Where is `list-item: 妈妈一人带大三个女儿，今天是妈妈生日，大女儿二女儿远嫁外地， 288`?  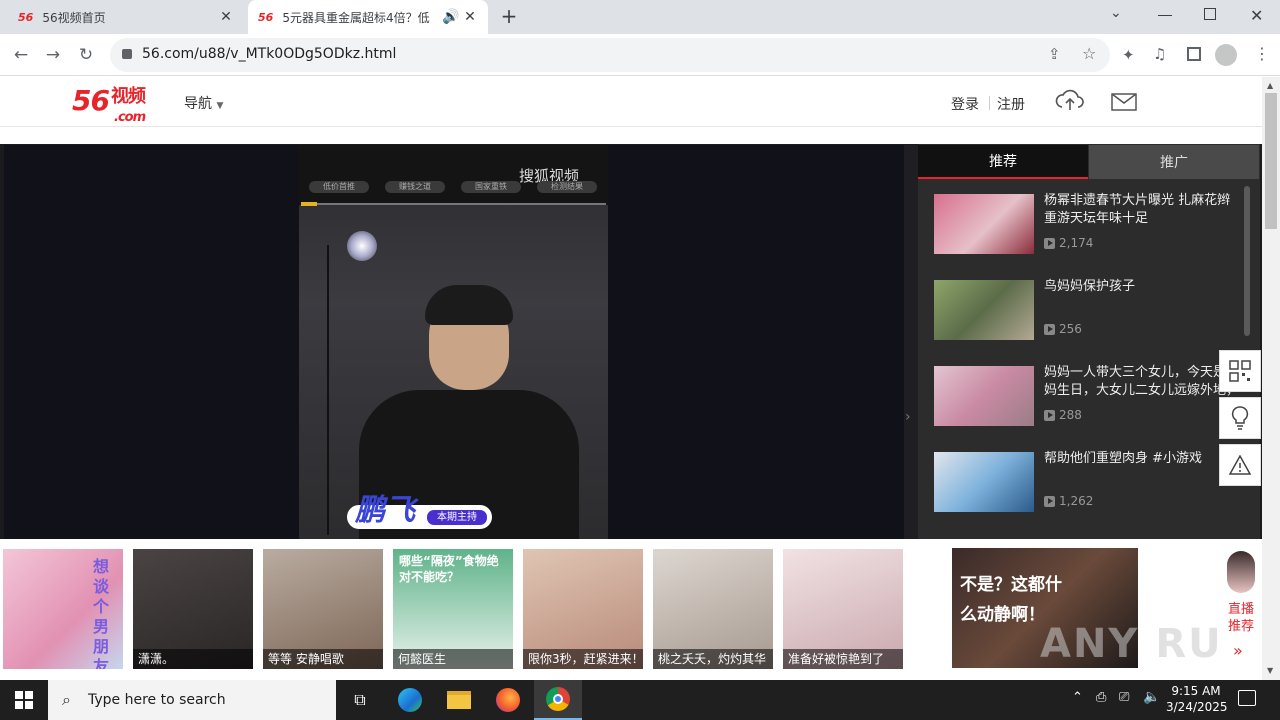 list-item: 妈妈一人带大三个女儿，今天是妈妈生日，大女儿二女儿远嫁外地， 288 is located at coordinates (1089, 396).